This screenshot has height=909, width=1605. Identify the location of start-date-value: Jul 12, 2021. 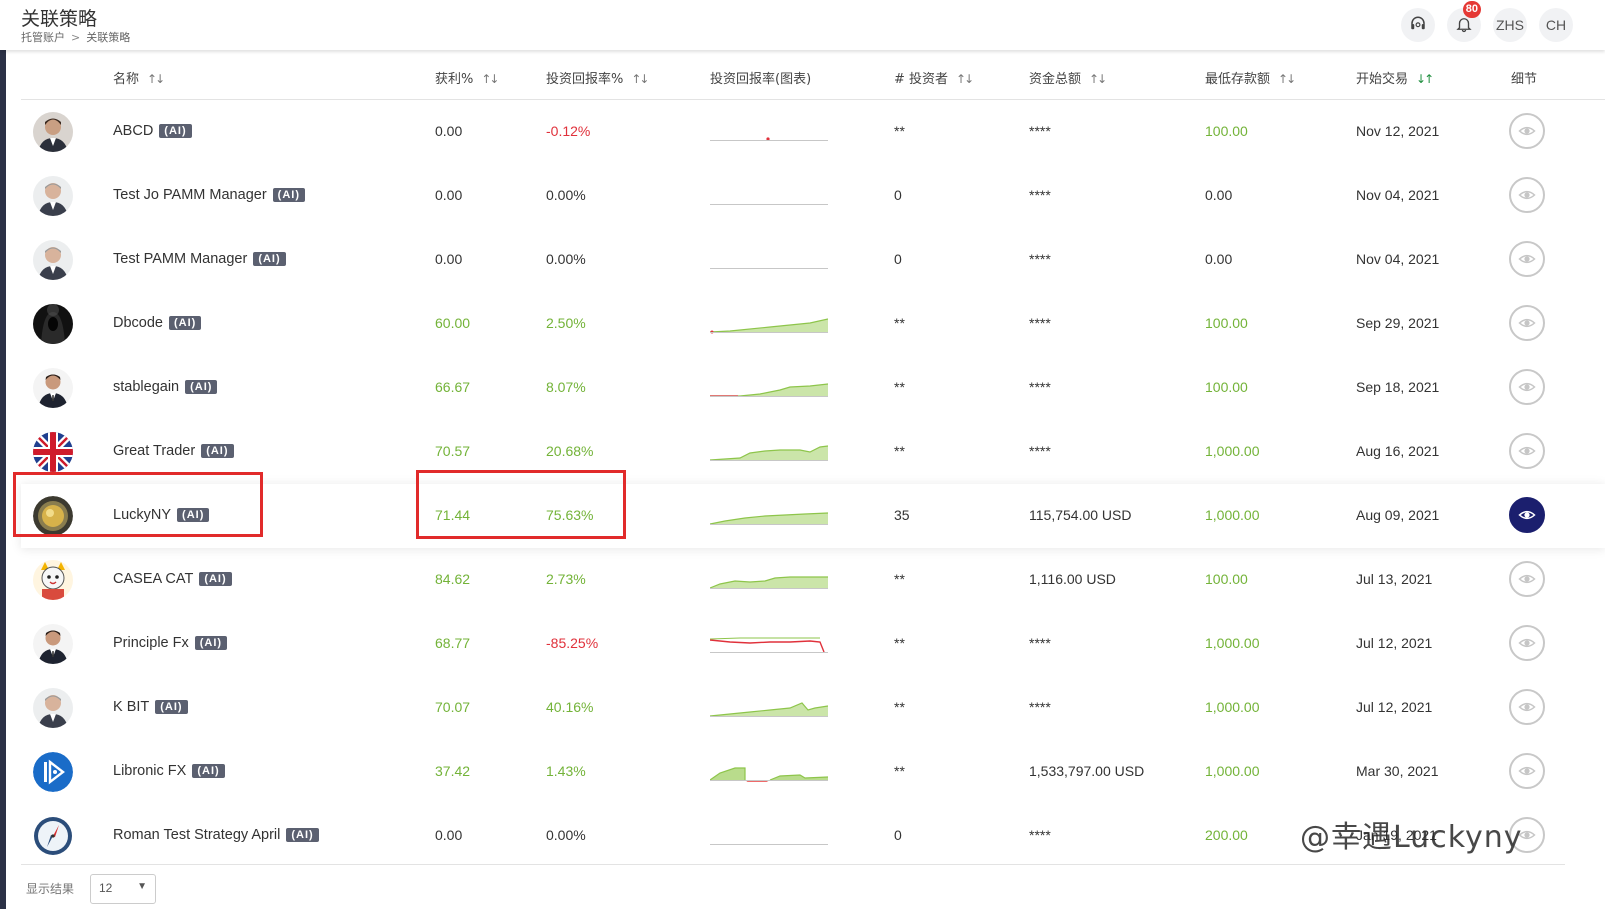
(1394, 707).